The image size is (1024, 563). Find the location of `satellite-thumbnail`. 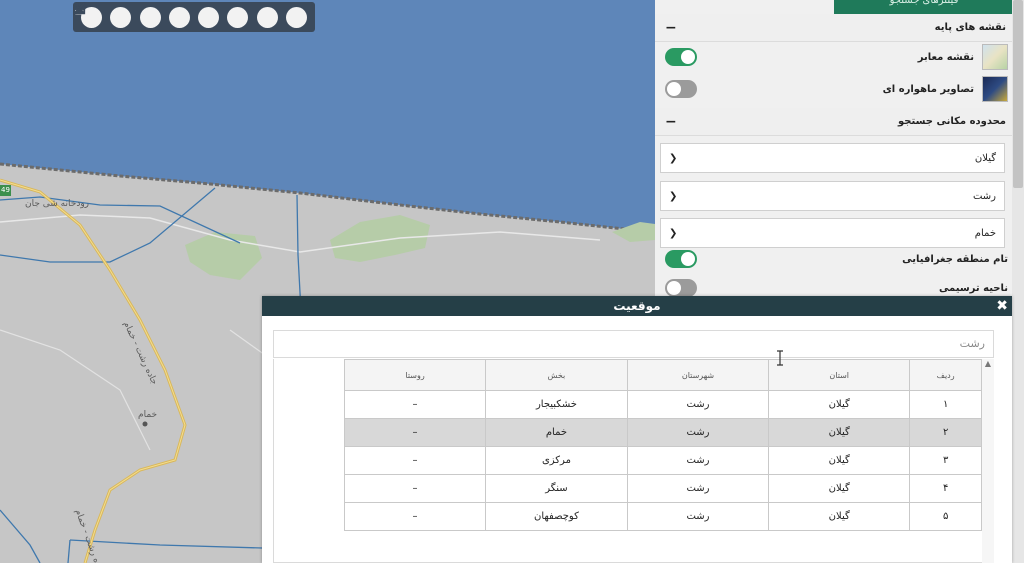

satellite-thumbnail is located at coordinates (995, 89).